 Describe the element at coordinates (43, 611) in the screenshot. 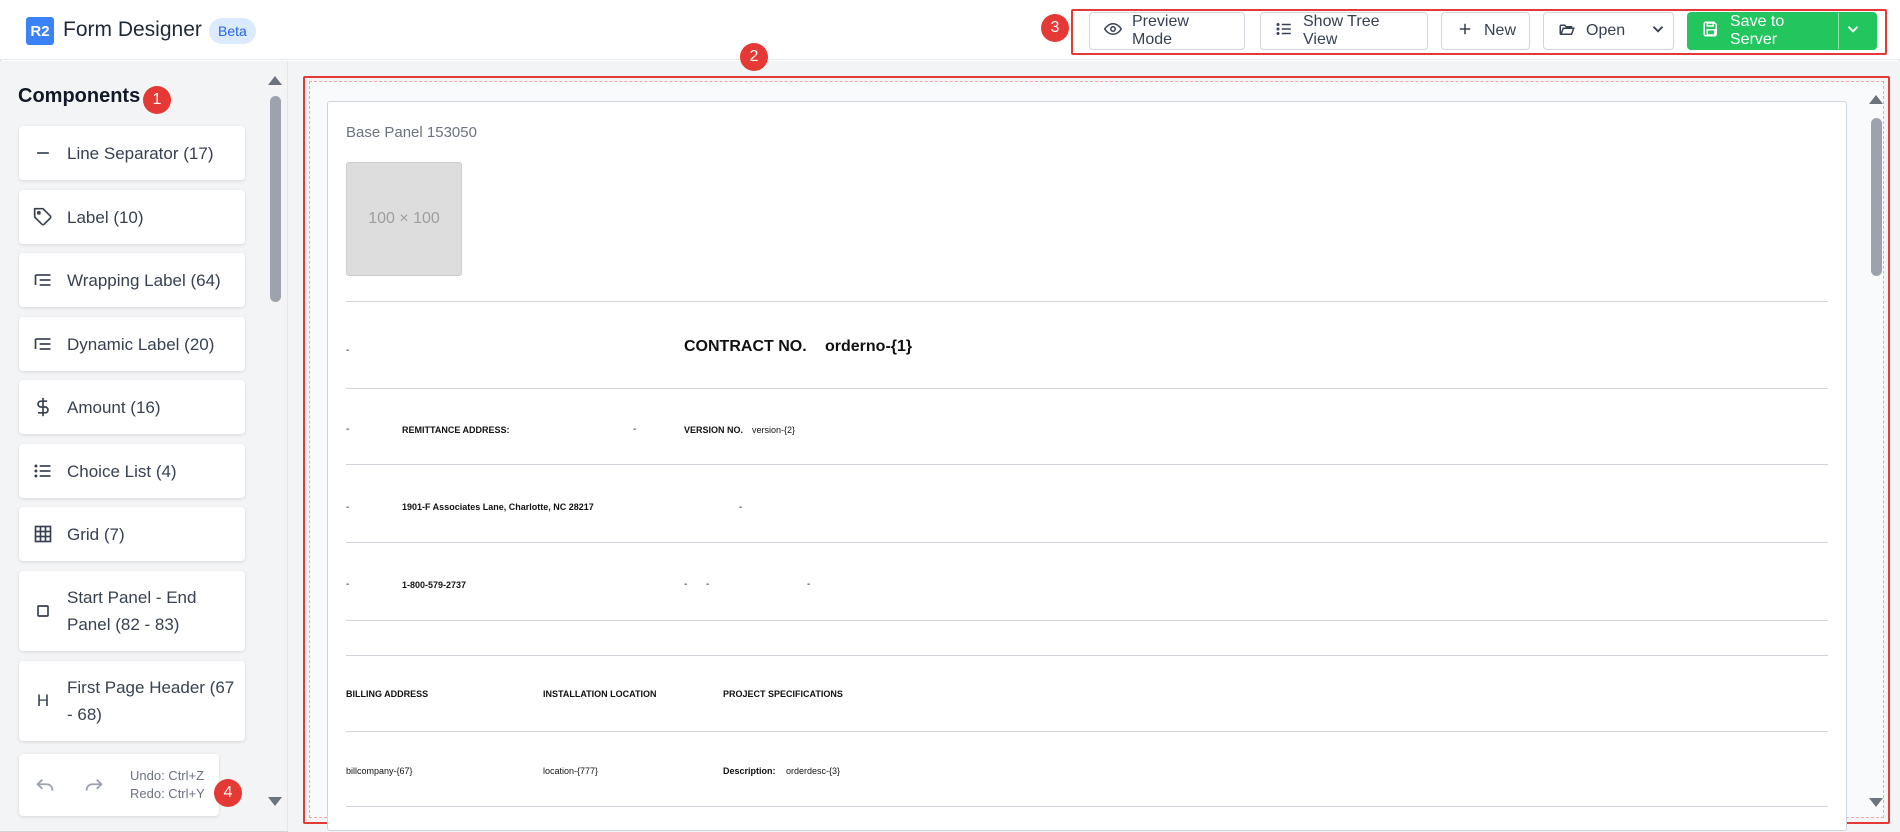

I see `square-icon` at that location.